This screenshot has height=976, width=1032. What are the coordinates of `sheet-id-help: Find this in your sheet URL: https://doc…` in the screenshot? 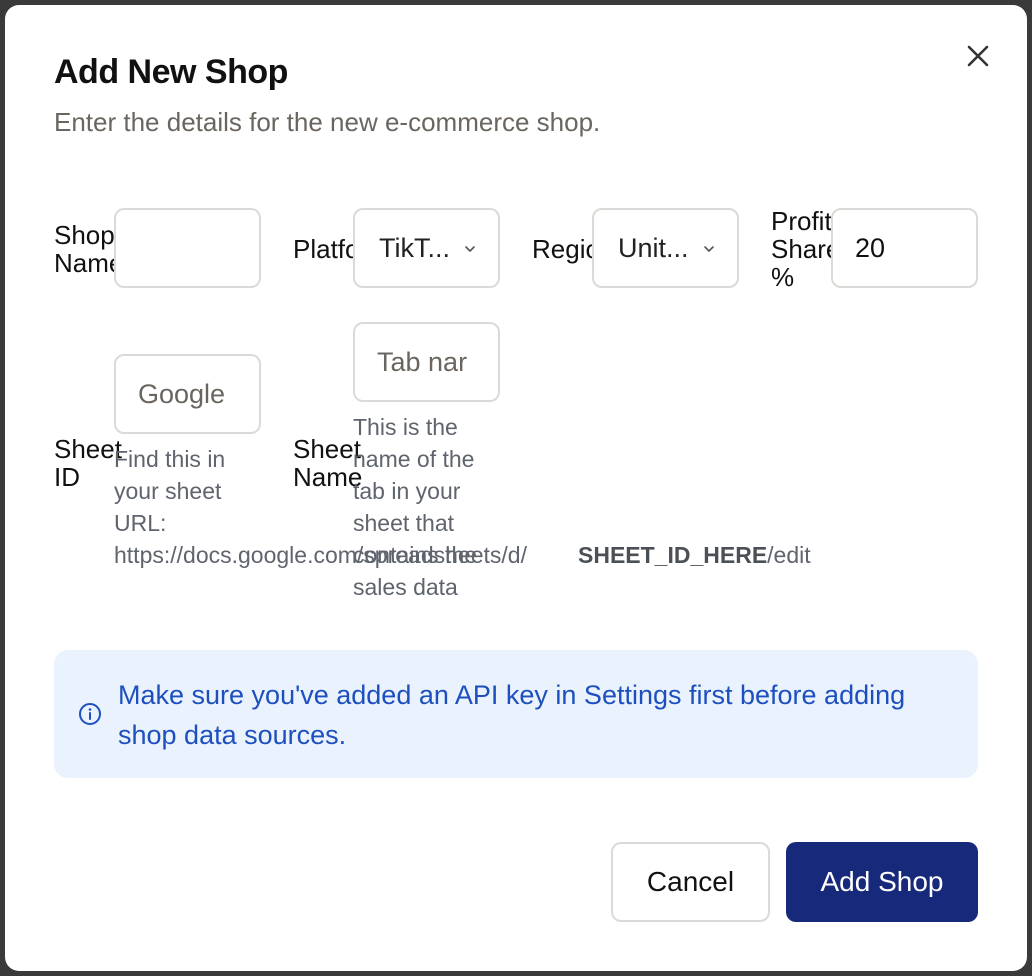 It's located at (320, 507).